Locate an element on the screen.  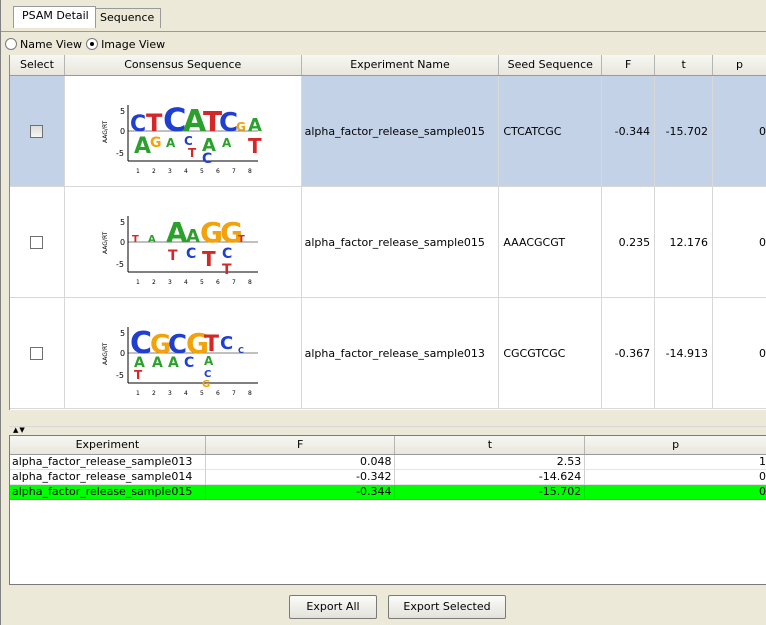
svg-text: 1 is located at coordinates (138, 282).